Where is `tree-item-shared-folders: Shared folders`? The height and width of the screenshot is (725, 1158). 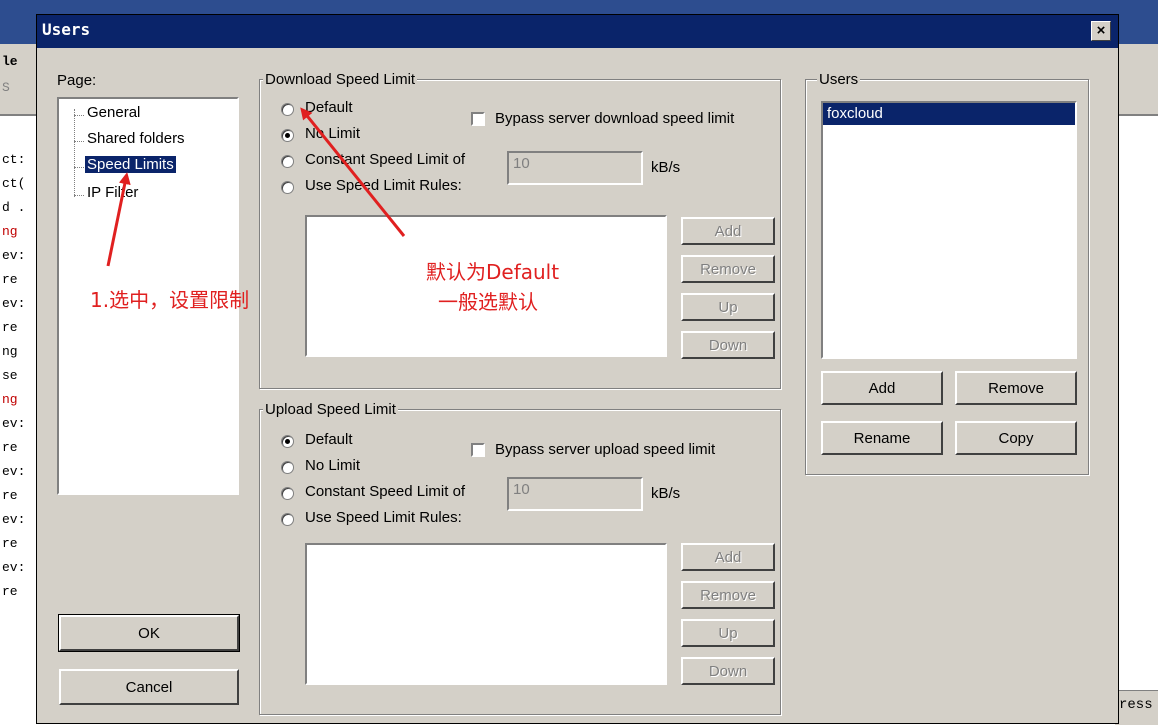
tree-item-shared-folders: Shared folders is located at coordinates (136, 138).